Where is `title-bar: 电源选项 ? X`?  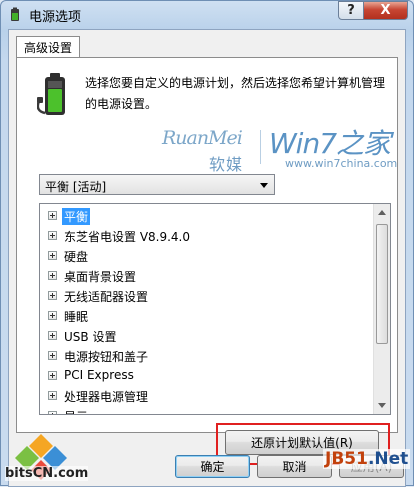 title-bar: 电源选项 ? X is located at coordinates (207, 15).